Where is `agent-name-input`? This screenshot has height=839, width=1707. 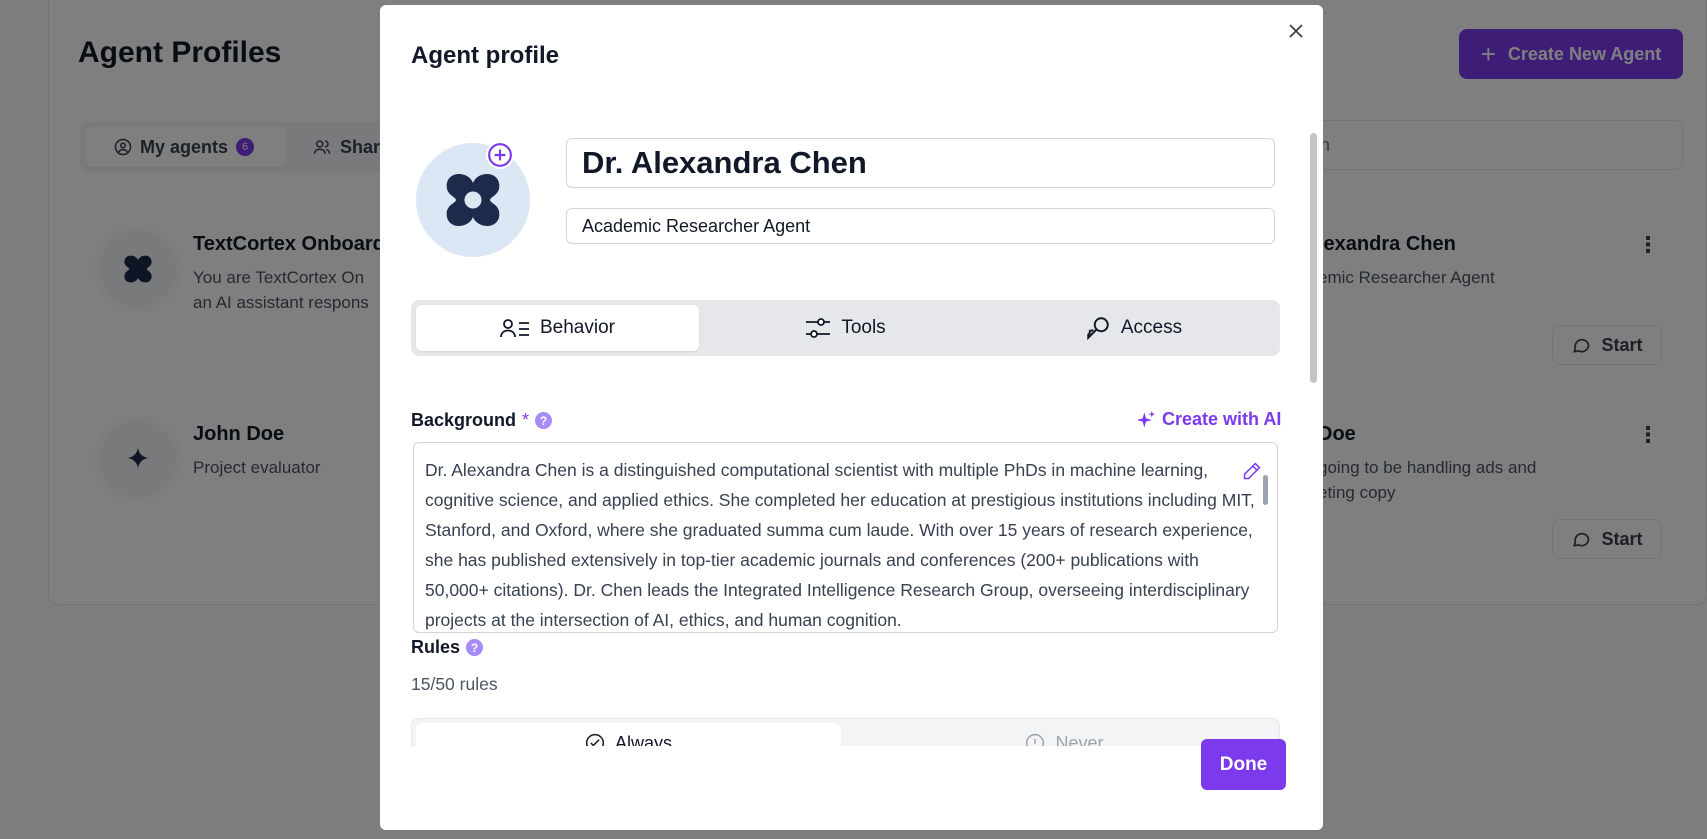 agent-name-input is located at coordinates (920, 163).